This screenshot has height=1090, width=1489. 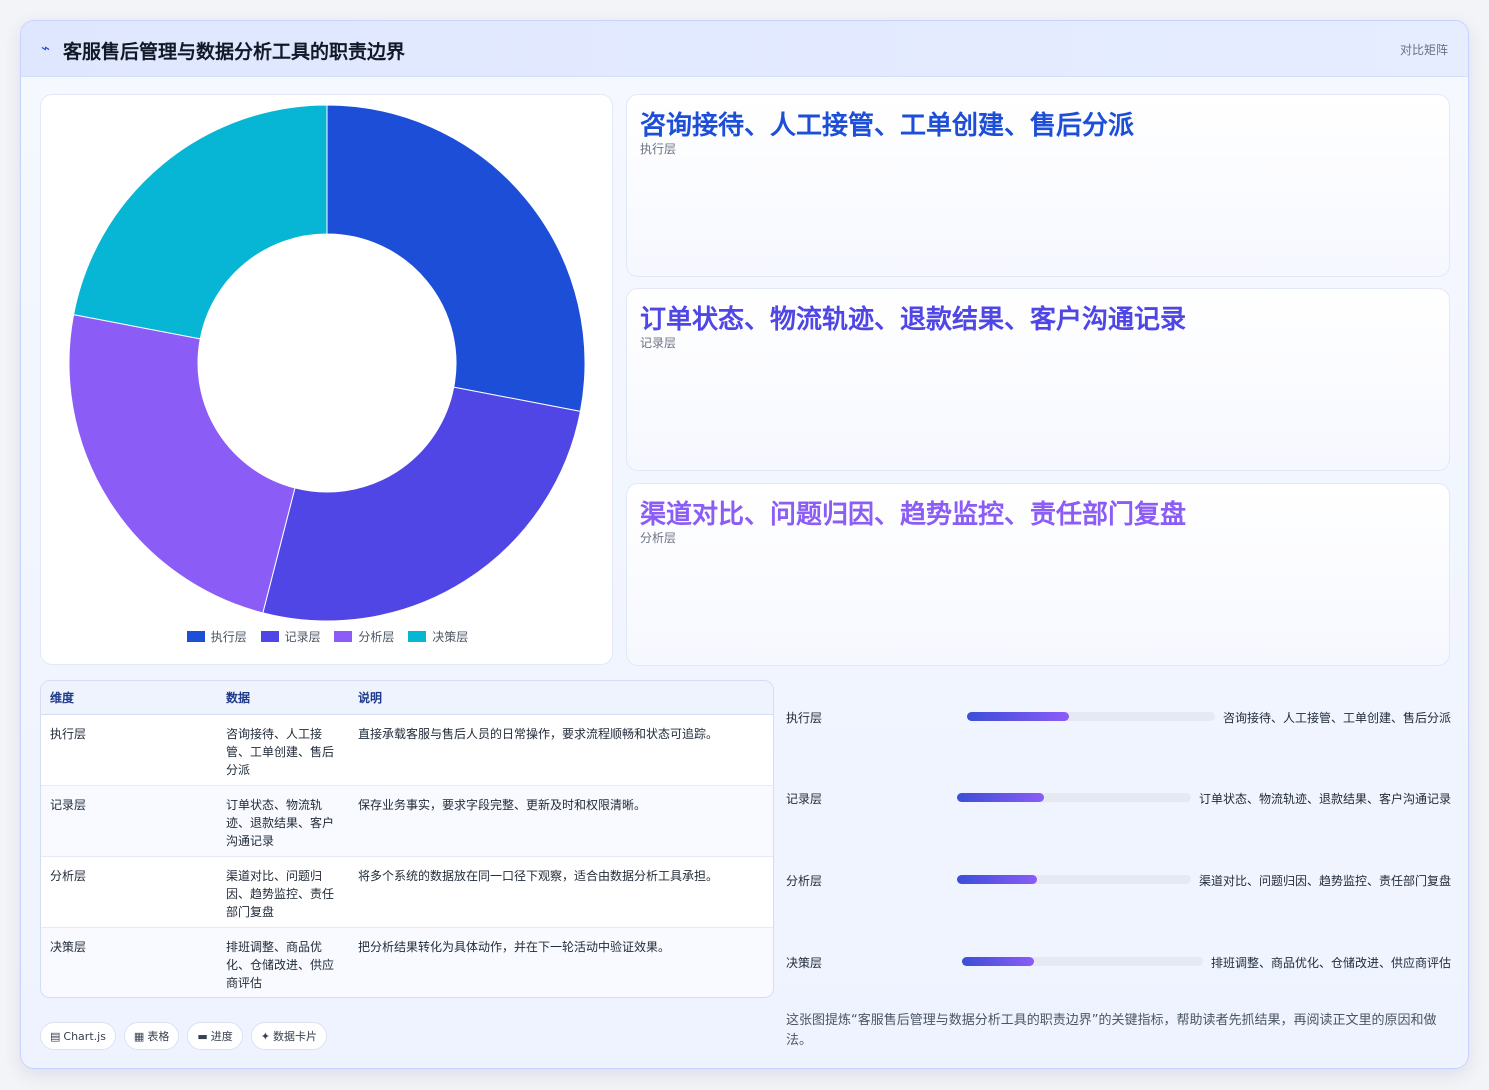 What do you see at coordinates (294, 1036) in the screenshot?
I see `chip-label: 数据卡片` at bounding box center [294, 1036].